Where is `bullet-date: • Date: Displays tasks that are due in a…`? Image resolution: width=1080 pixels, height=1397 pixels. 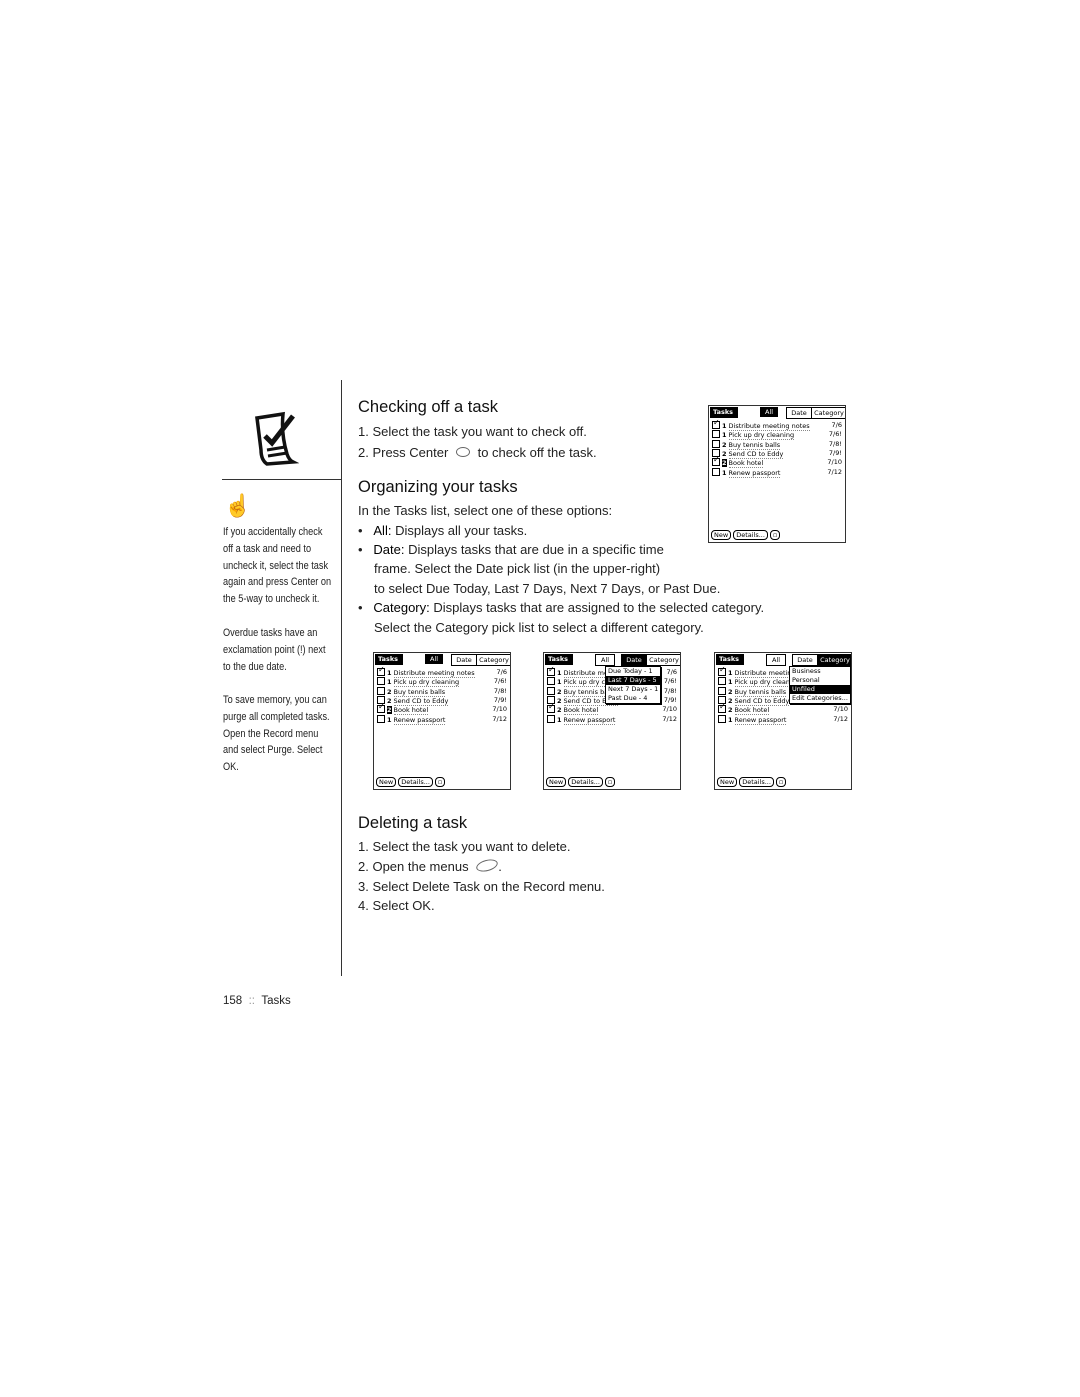
bullet-date: • Date: Displays tasks that are due in a… is located at coordinates (511, 549).